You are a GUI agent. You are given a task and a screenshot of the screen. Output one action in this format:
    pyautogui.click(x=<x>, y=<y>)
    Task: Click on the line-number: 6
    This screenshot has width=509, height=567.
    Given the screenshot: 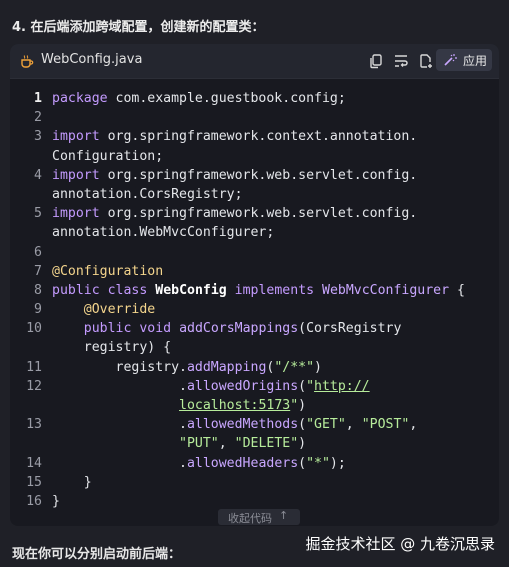 What is the action you would take?
    pyautogui.click(x=38, y=252)
    